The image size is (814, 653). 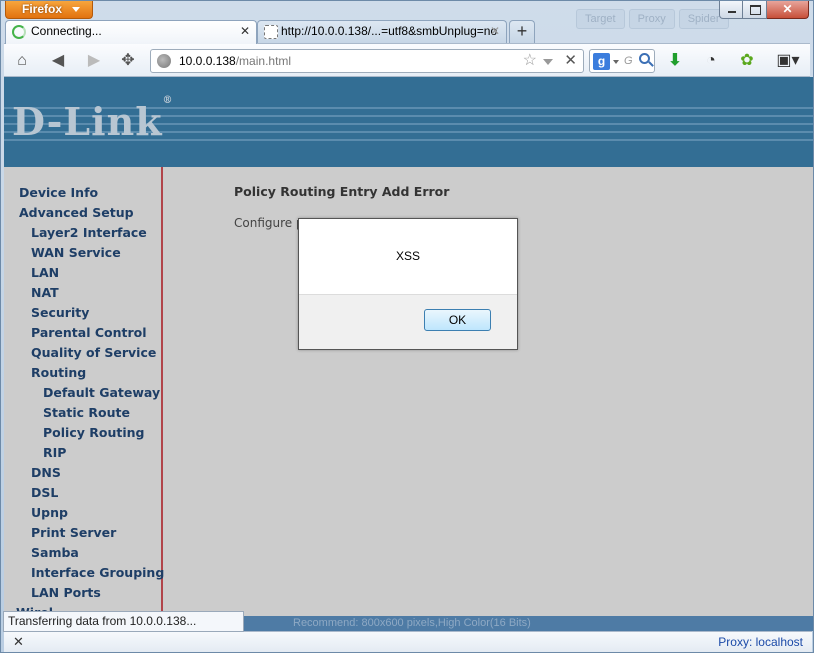 I want to click on alert-body: XSS, so click(x=408, y=257).